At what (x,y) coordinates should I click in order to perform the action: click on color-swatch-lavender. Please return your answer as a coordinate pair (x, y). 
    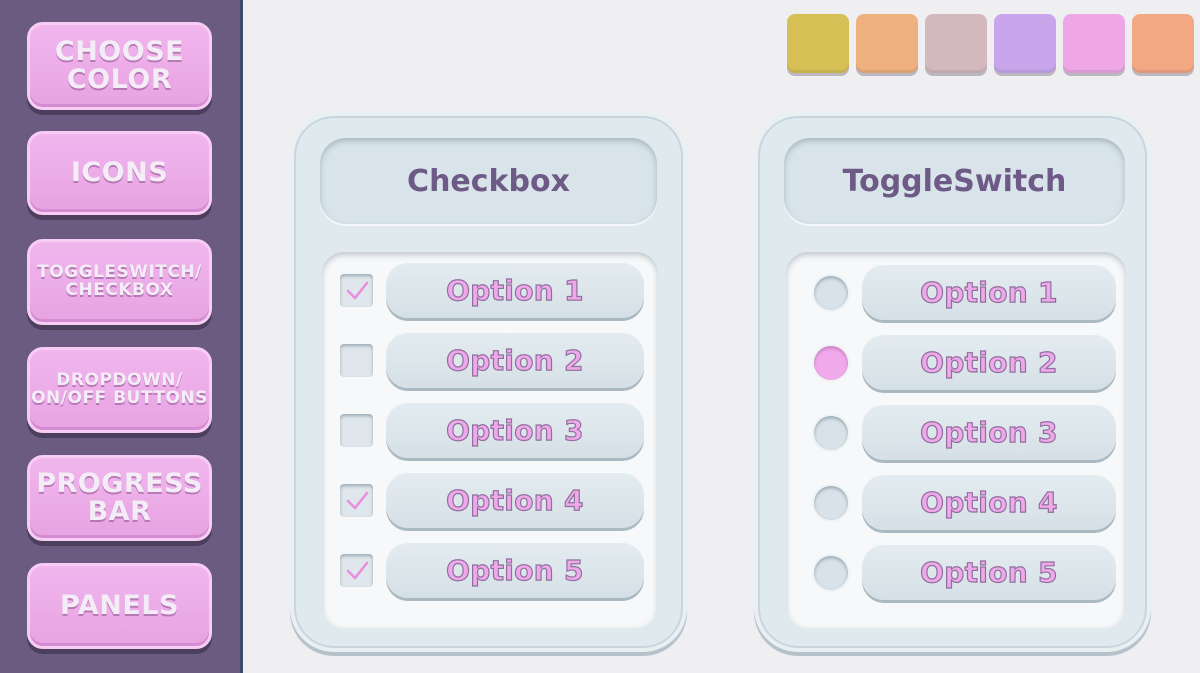
    Looking at the image, I should click on (1025, 43).